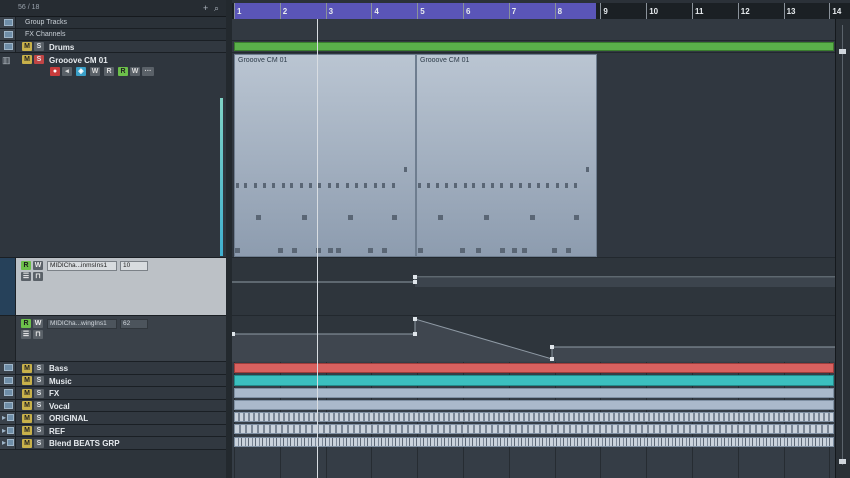 The image size is (850, 478). I want to click on track-blend-beats-grp: ▸ M S Blend BEATS GRP, so click(113, 443).